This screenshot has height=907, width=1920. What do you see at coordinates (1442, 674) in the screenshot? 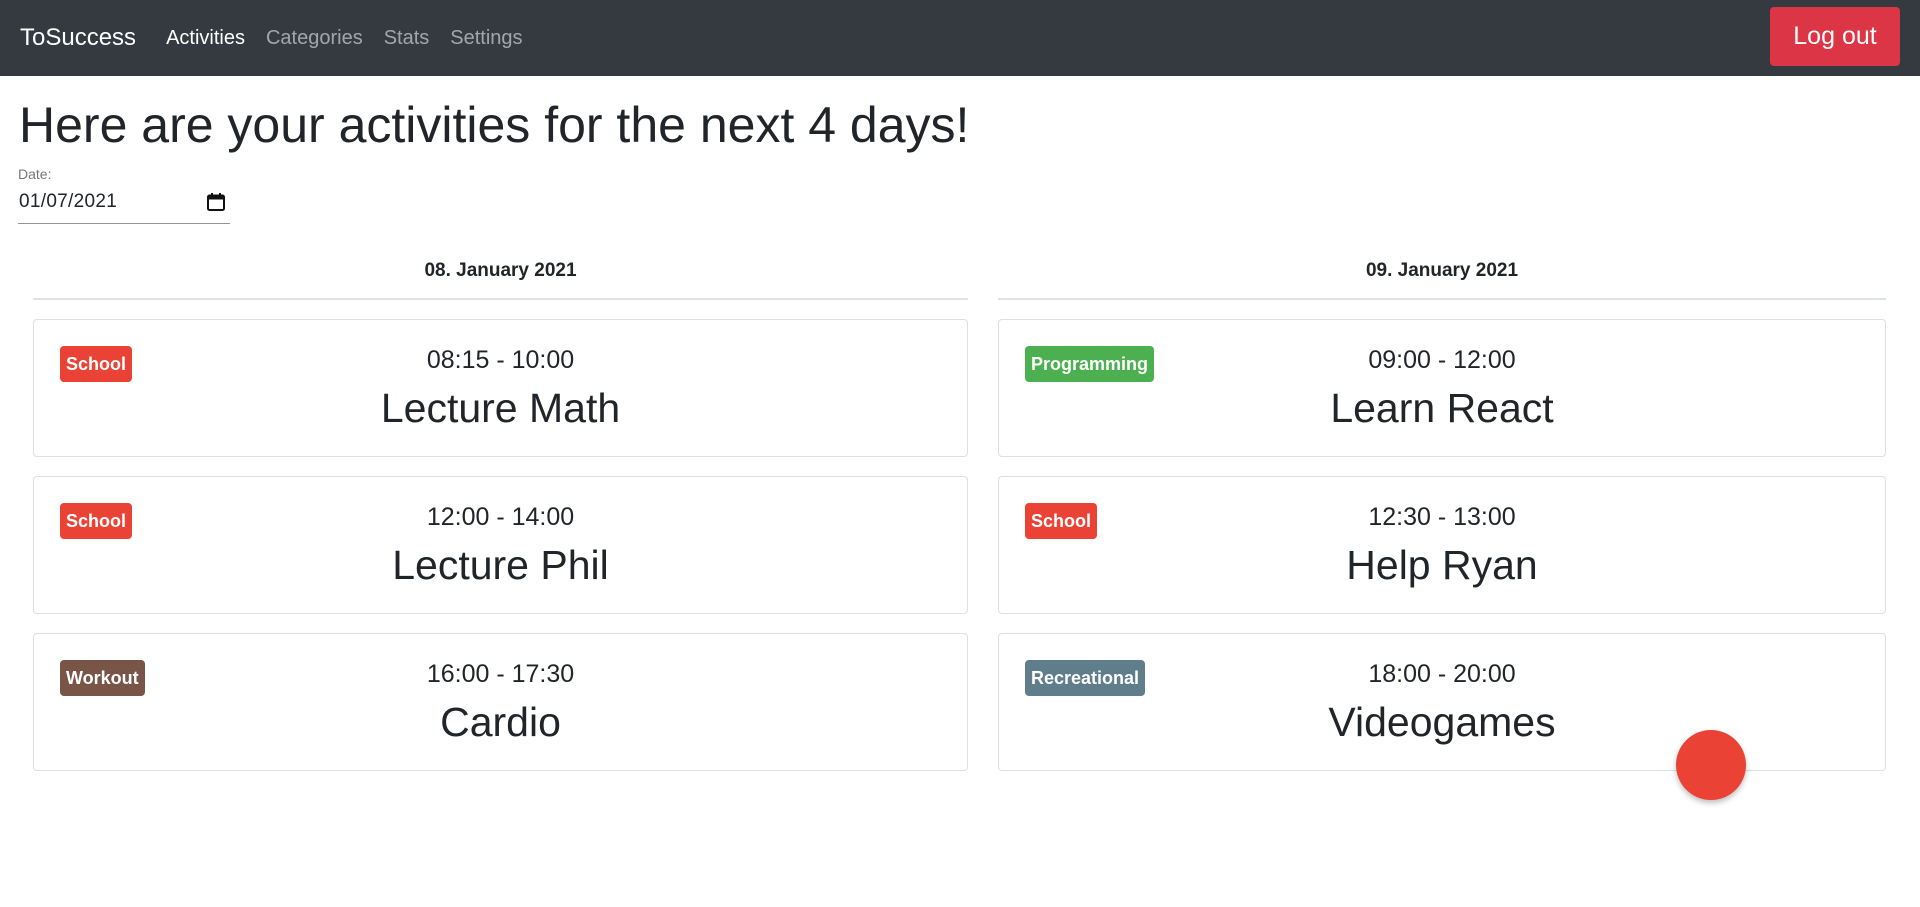
I see `activity-time: 18:00 - 20:00` at bounding box center [1442, 674].